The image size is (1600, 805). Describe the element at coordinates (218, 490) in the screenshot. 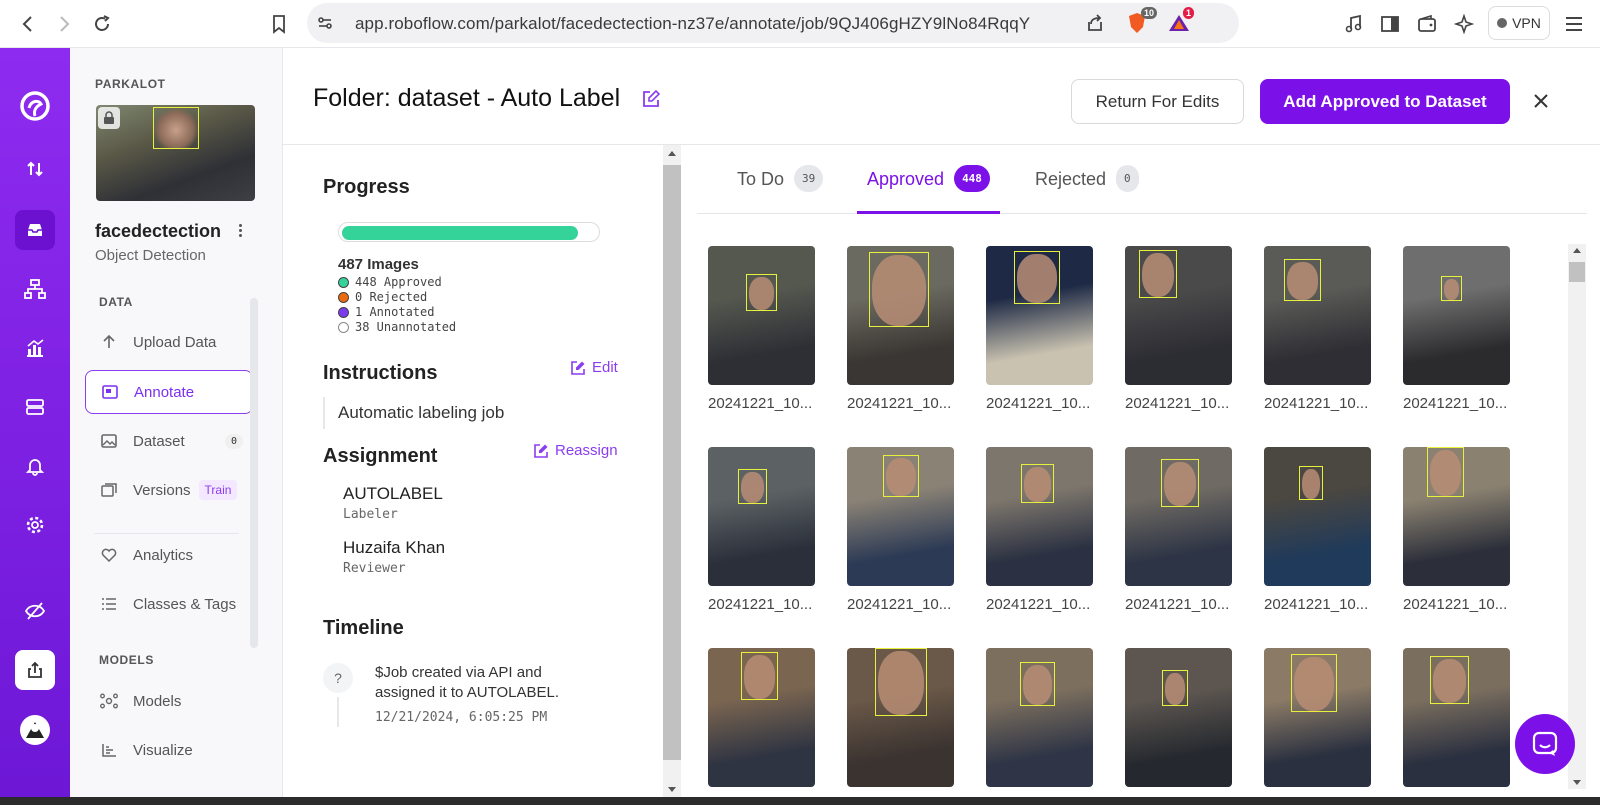

I see `train-tag: Train` at that location.